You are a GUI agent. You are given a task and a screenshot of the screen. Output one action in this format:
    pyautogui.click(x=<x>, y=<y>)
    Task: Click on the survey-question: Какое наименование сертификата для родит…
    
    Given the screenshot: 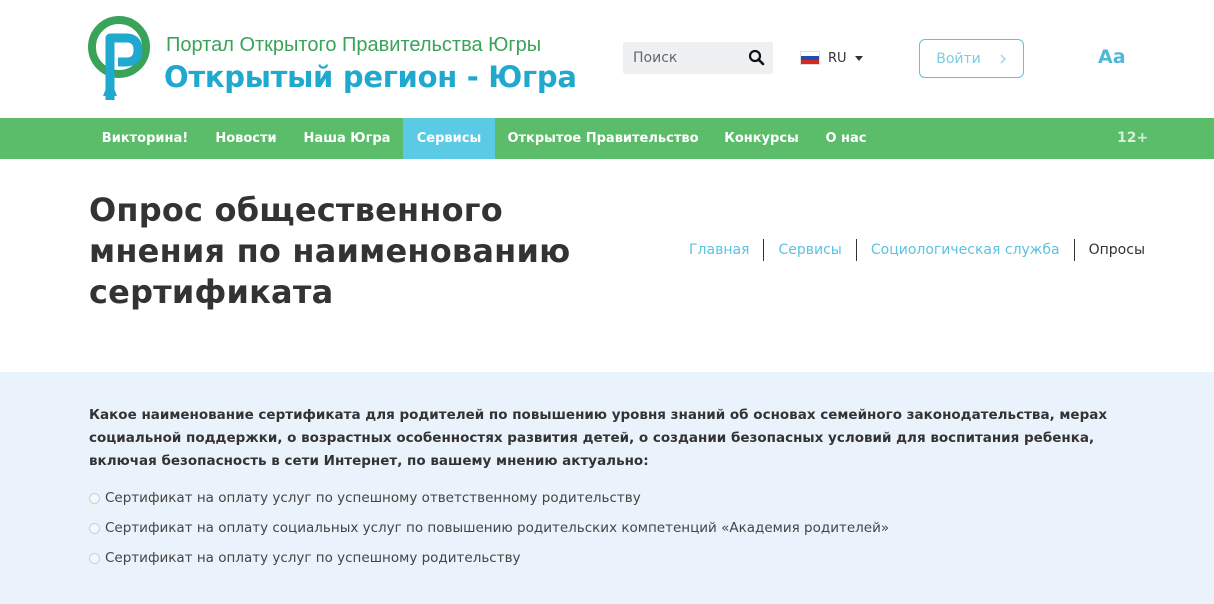 What is the action you would take?
    pyautogui.click(x=598, y=438)
    